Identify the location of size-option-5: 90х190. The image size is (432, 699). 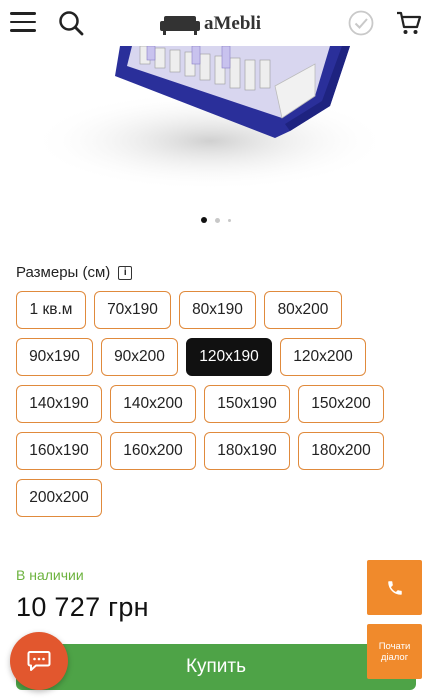
(54, 357).